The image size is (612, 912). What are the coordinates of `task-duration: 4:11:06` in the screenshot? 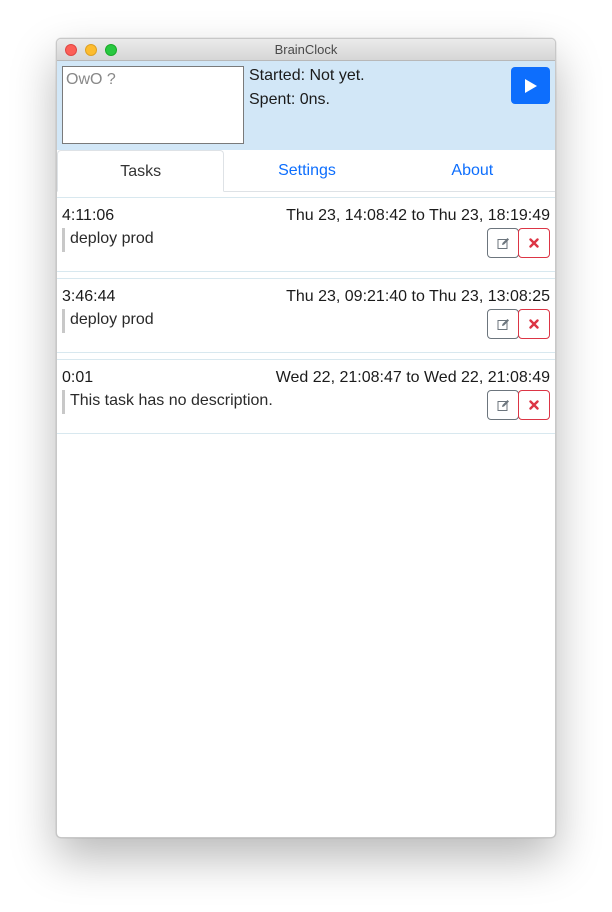 It's located at (88, 215).